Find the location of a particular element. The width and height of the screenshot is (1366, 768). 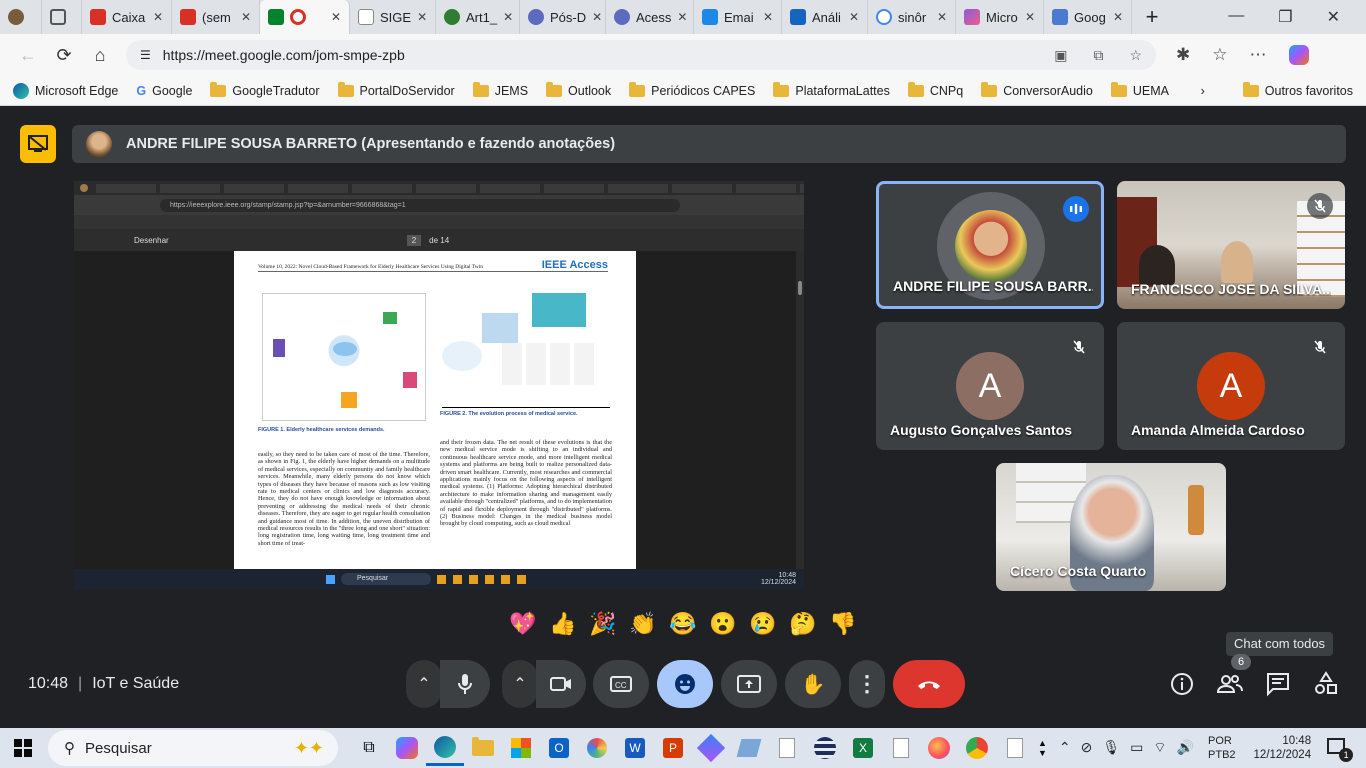

bookmark-folder: ConversorAudio is located at coordinates (1037, 91).